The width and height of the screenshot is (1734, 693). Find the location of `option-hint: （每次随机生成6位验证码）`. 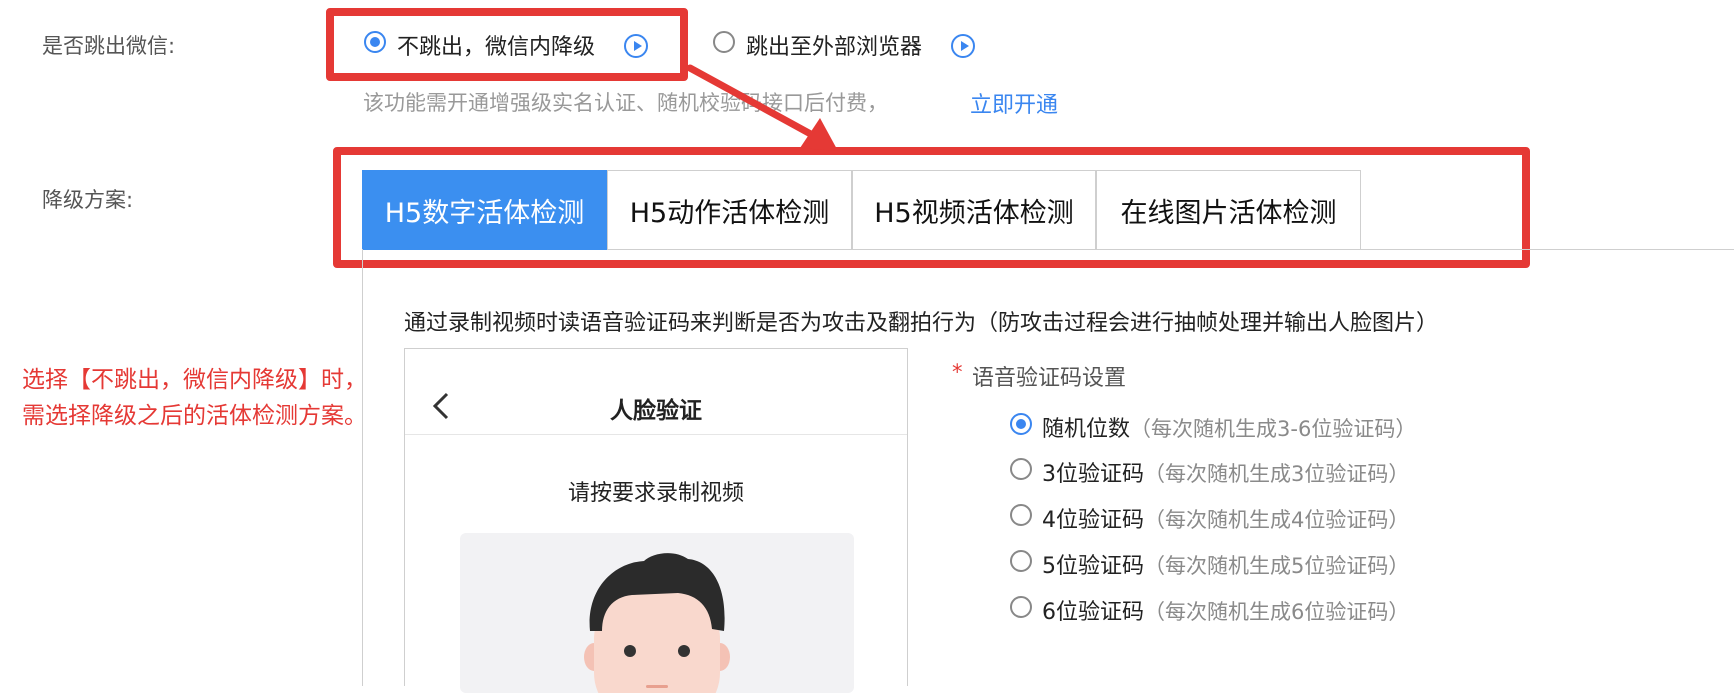

option-hint: （每次随机生成6位验证码） is located at coordinates (1277, 612).